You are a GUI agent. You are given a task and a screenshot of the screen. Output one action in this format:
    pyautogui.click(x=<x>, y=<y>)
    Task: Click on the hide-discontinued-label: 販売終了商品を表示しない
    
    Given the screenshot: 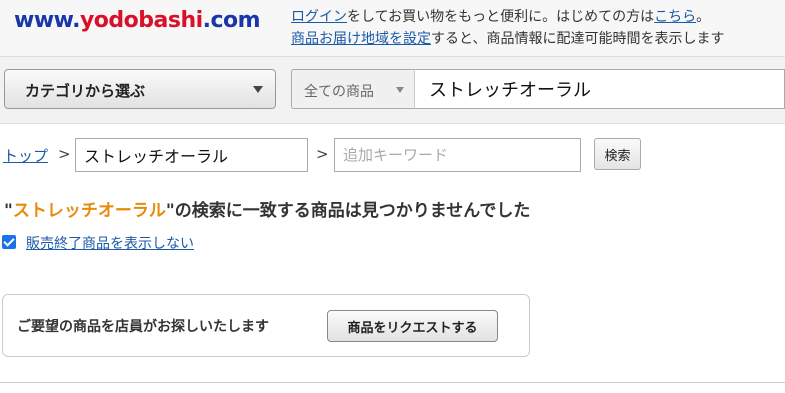 What is the action you would take?
    pyautogui.click(x=110, y=243)
    